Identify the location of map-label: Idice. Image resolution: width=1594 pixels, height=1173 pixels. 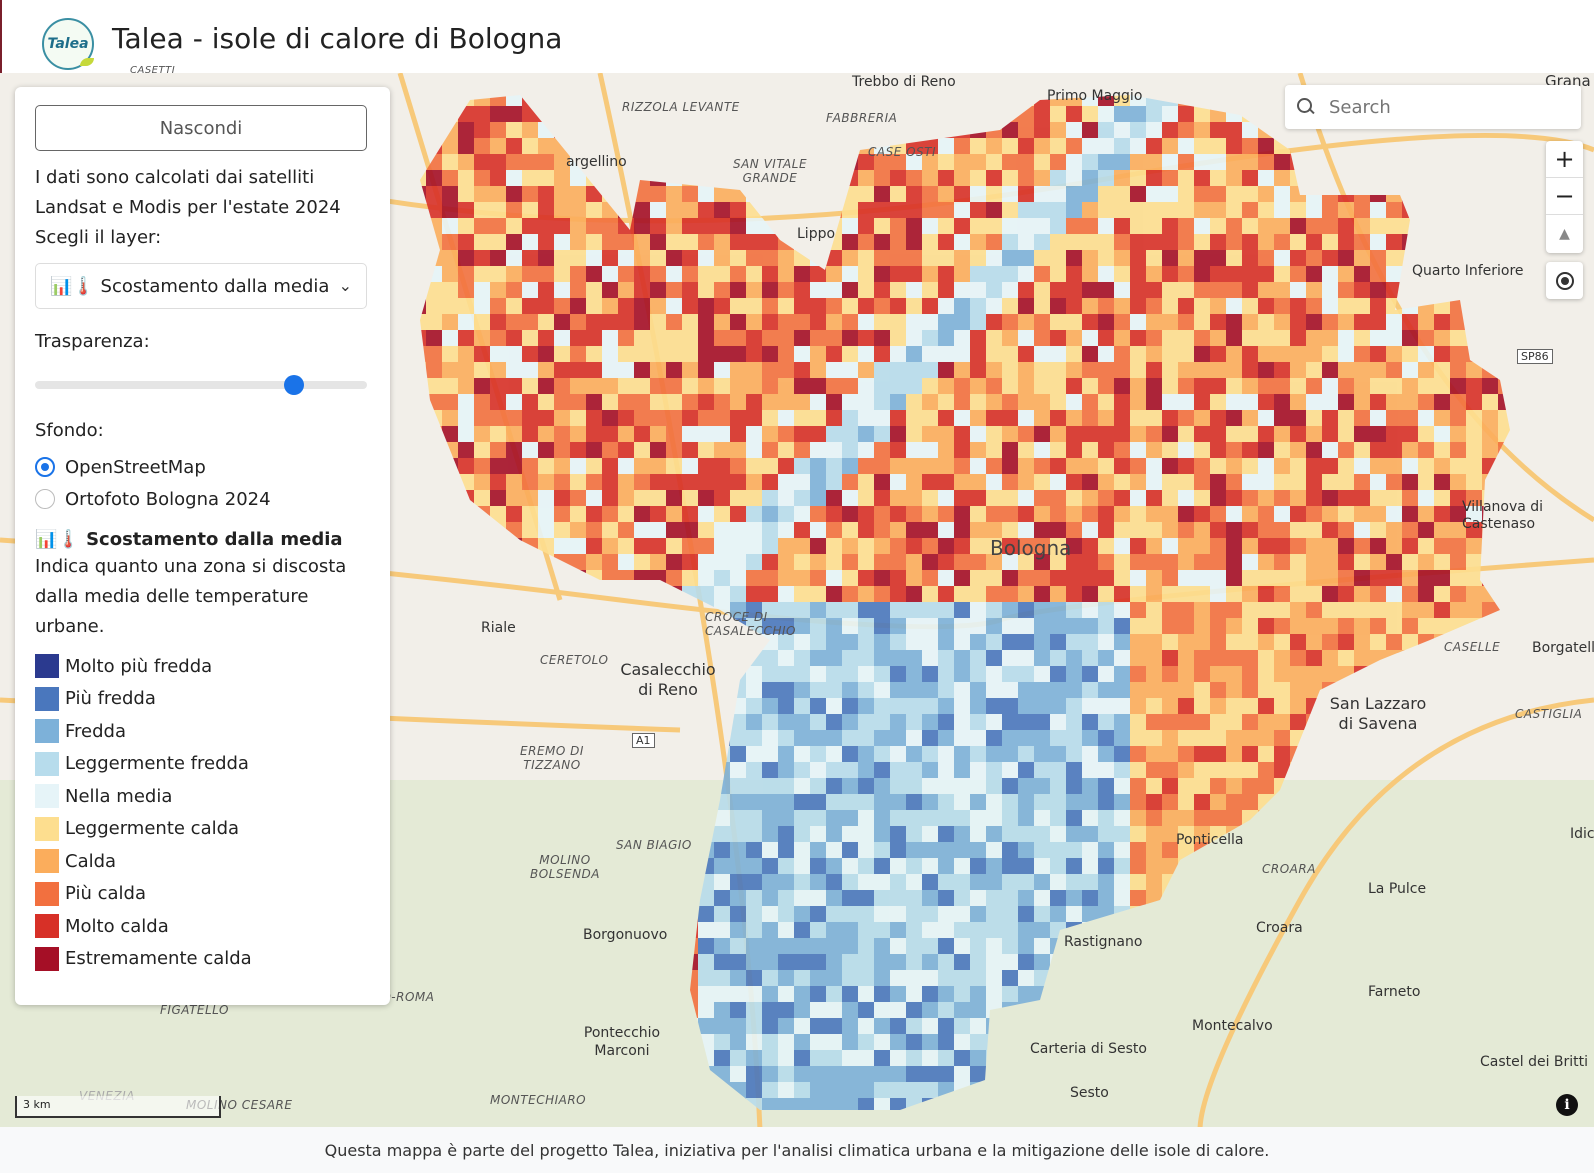
(1582, 834).